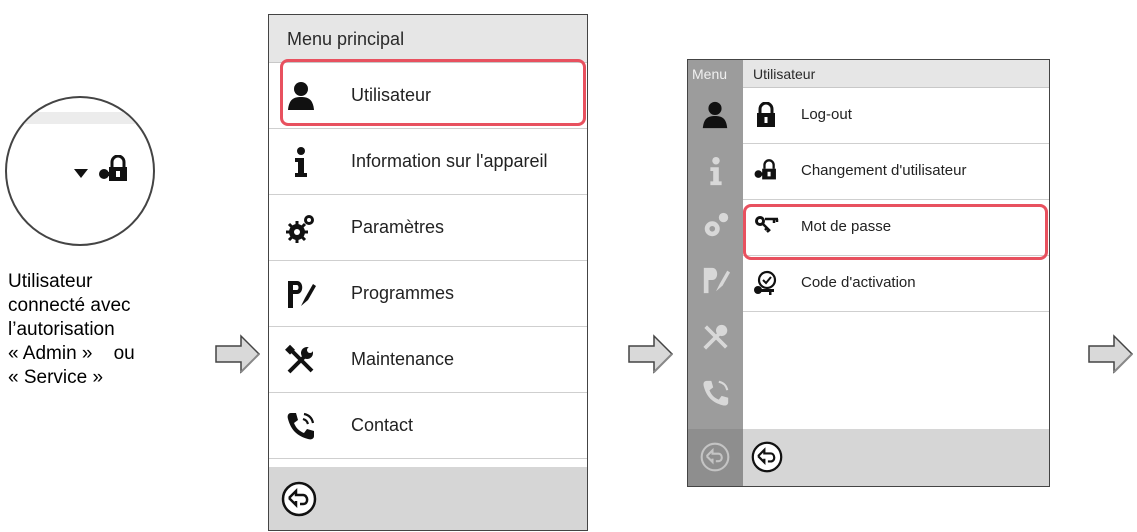  Describe the element at coordinates (403, 359) in the screenshot. I see `menu-item-label: Maintenance` at that location.